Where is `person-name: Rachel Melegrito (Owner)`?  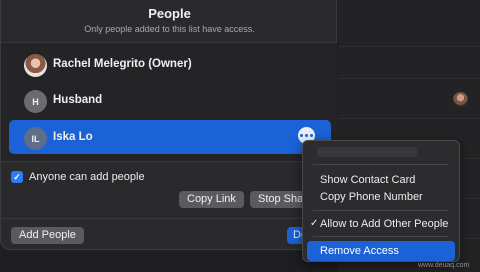 person-name: Rachel Melegrito (Owner) is located at coordinates (122, 64).